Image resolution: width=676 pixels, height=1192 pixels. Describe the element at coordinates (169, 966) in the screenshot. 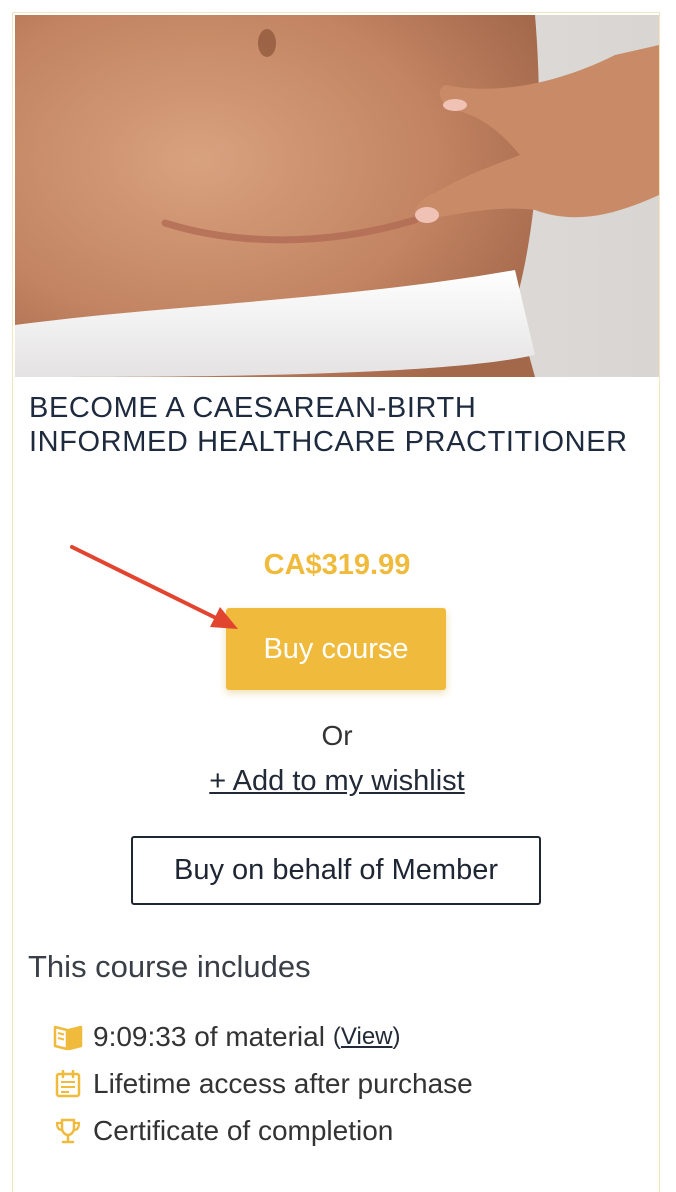

I see `includes-heading: This course includes` at that location.